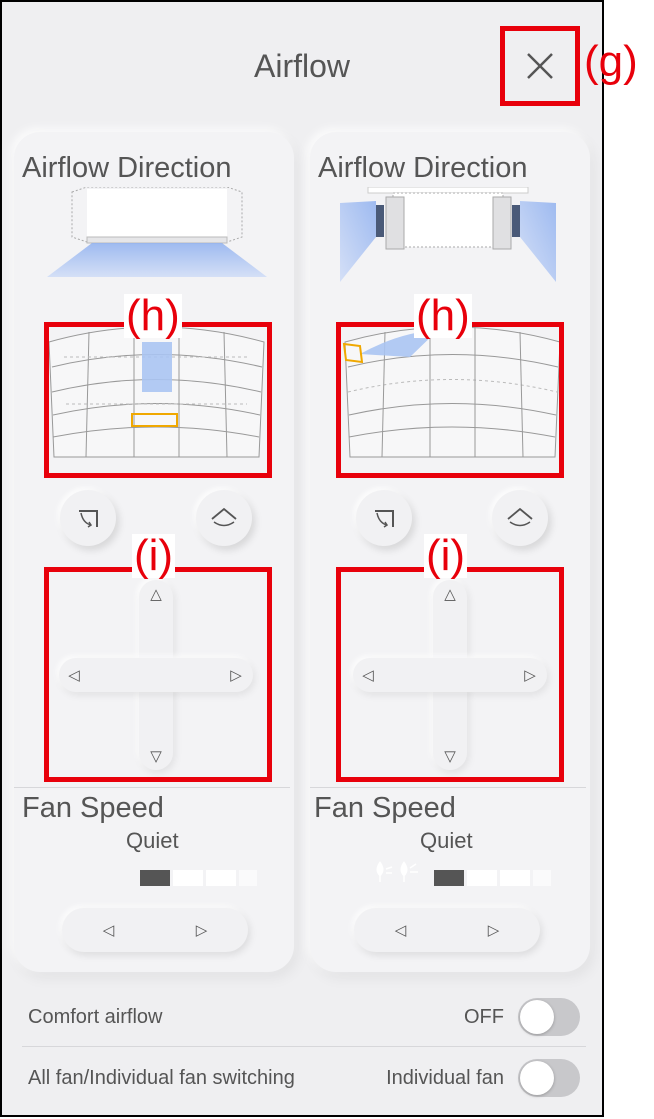  I want to click on callout-i-left: (i), so click(154, 555).